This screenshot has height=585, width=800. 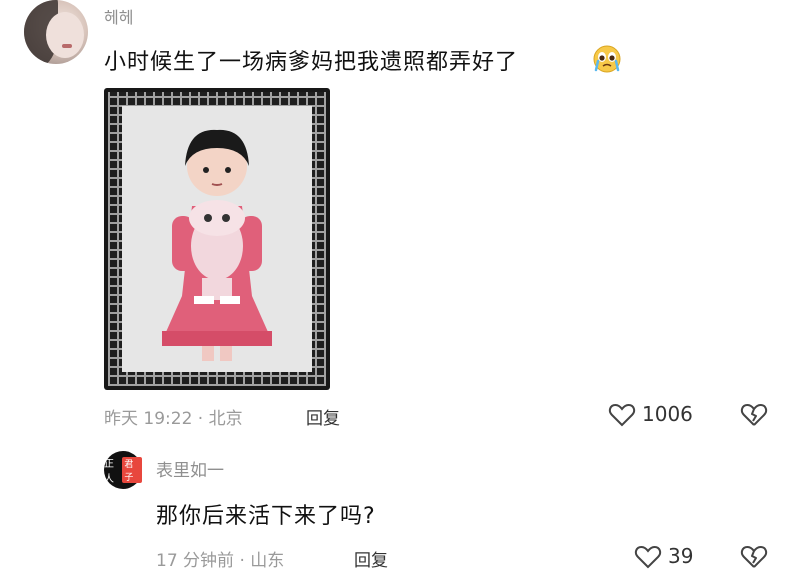 I want to click on photo-content, so click(x=217, y=239).